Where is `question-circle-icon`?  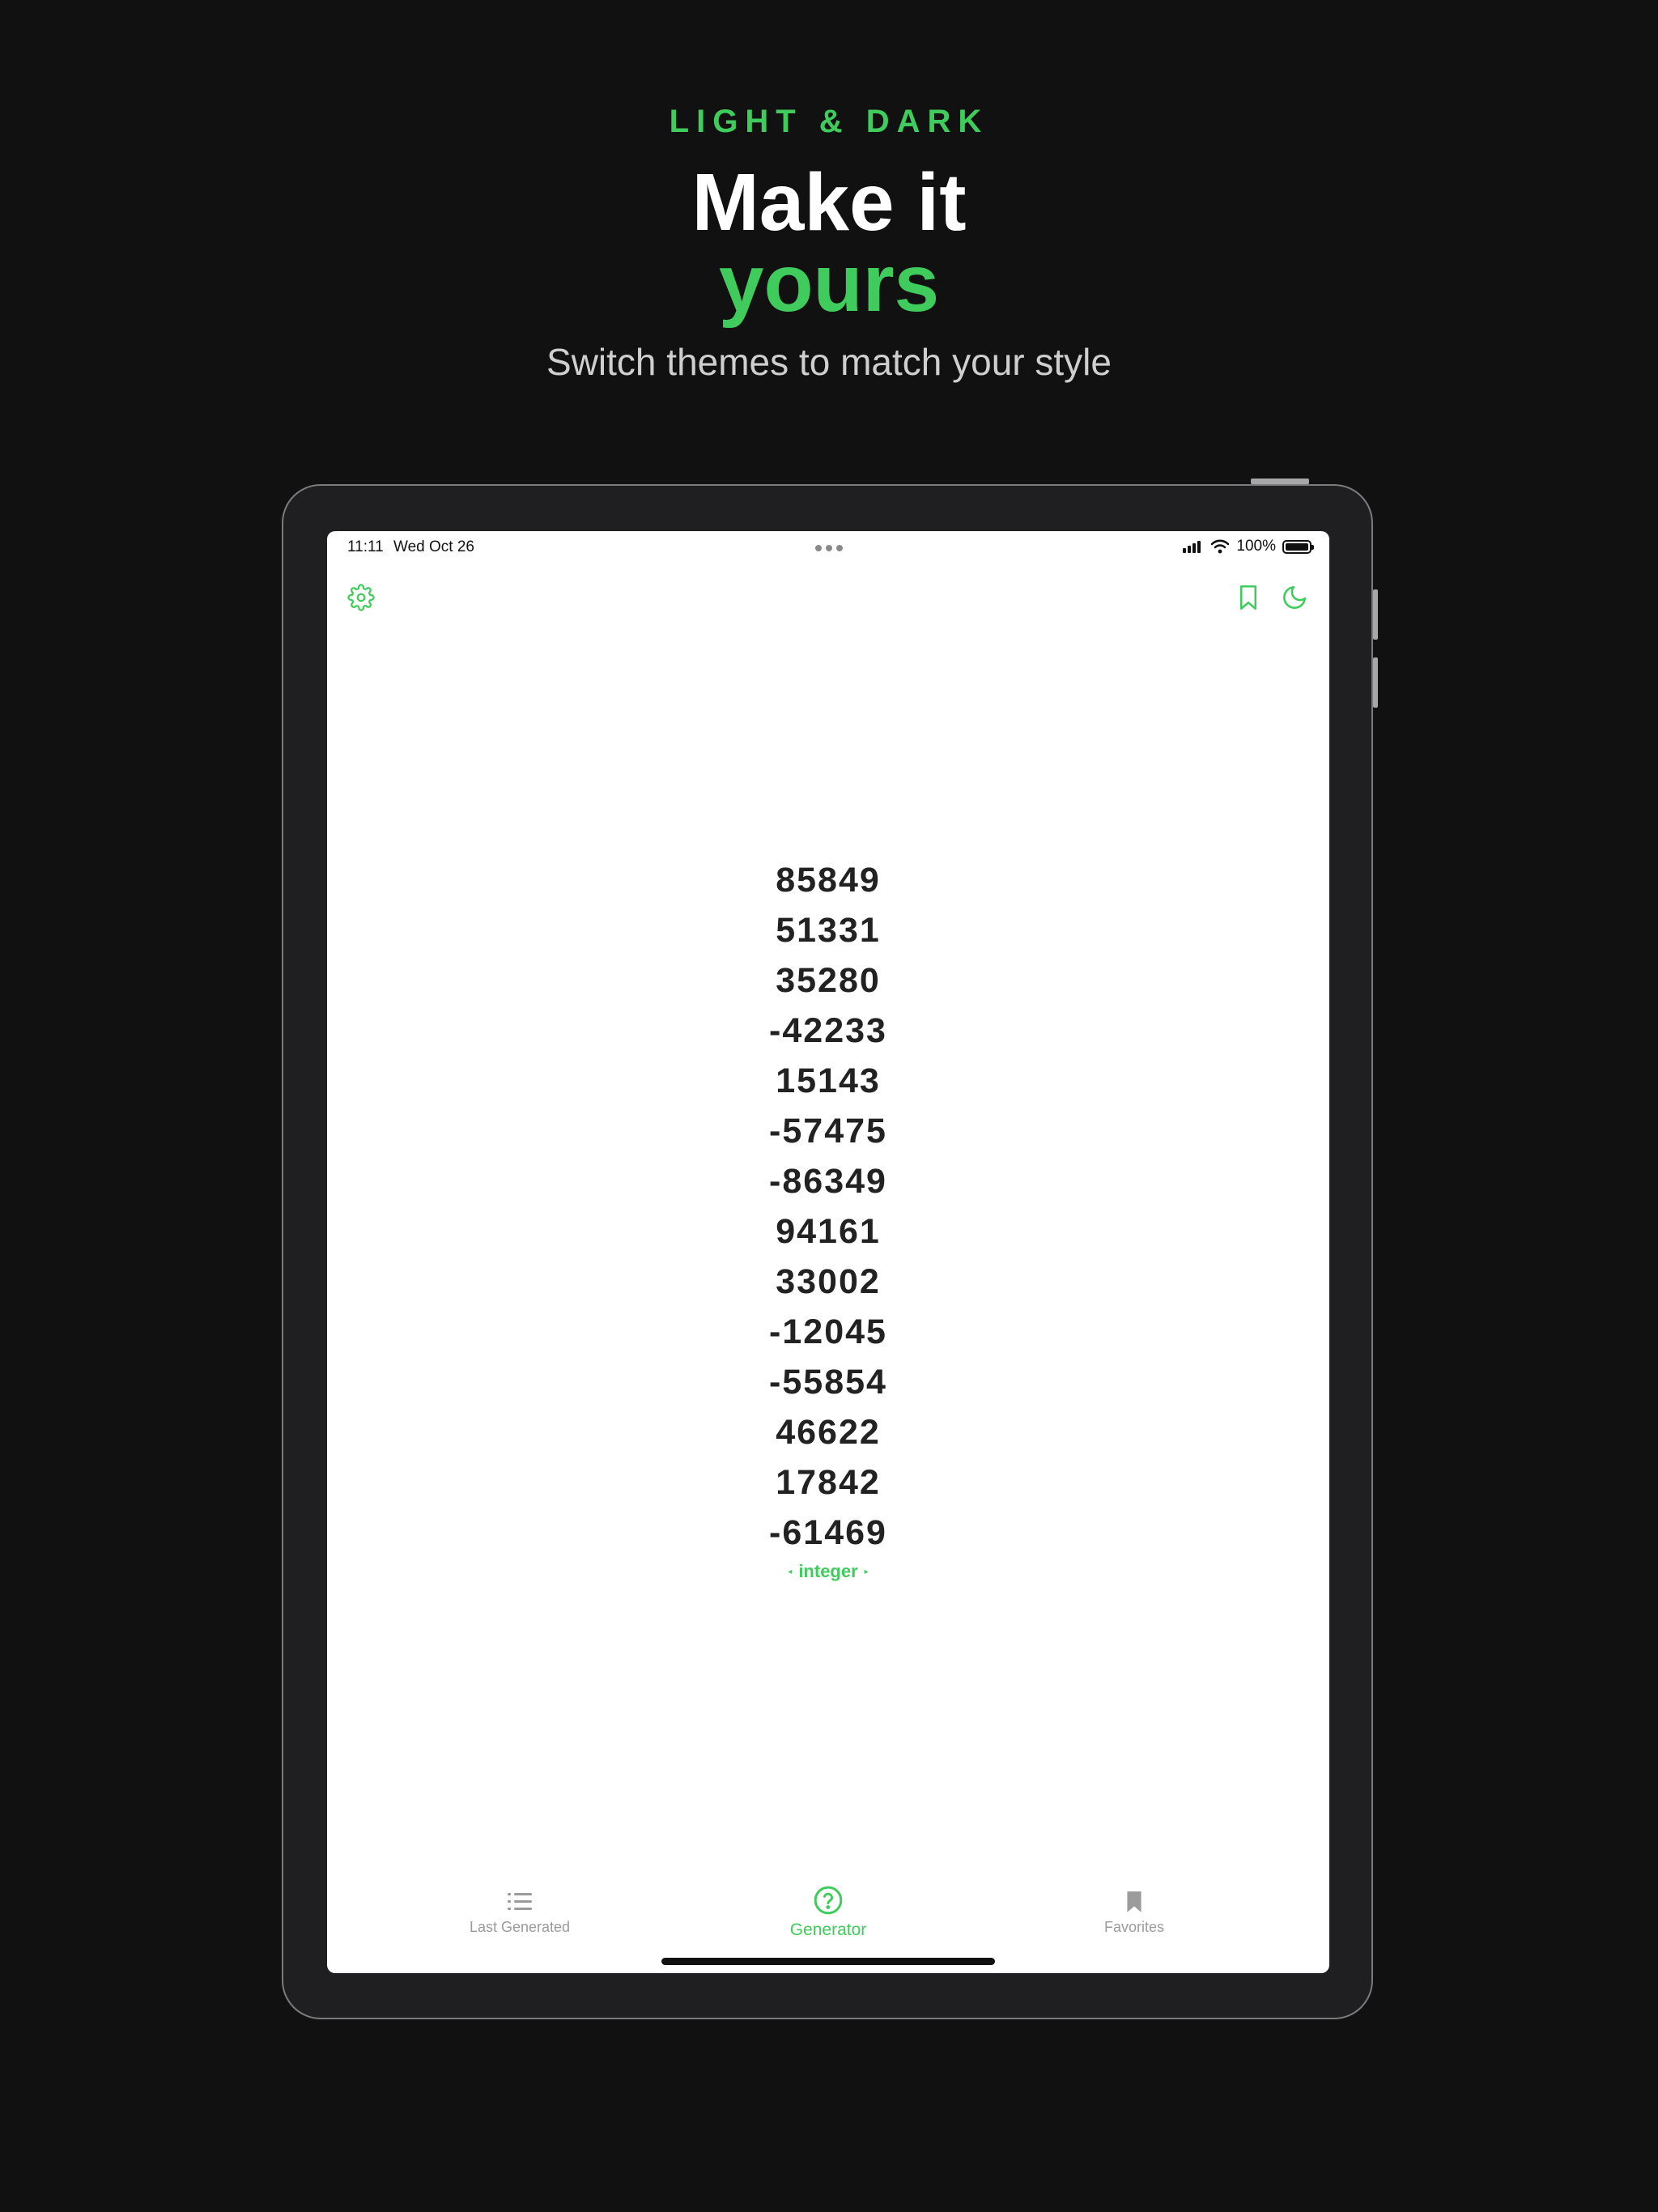
question-circle-icon is located at coordinates (828, 1900).